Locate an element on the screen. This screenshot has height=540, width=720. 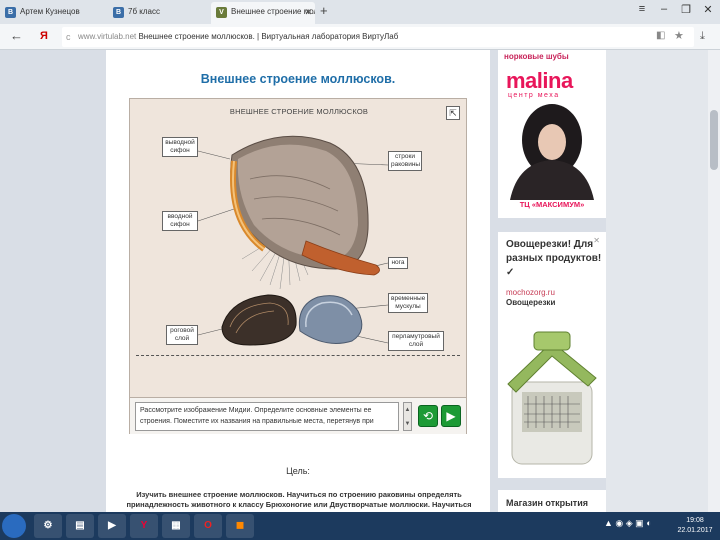
taskbar: ⚙ ▤ ▶ Y ▦ O ◼ ▲ ◉ ◈ ▣ ◐ 19:08 22.01.2017 is located at coordinates (360, 526).